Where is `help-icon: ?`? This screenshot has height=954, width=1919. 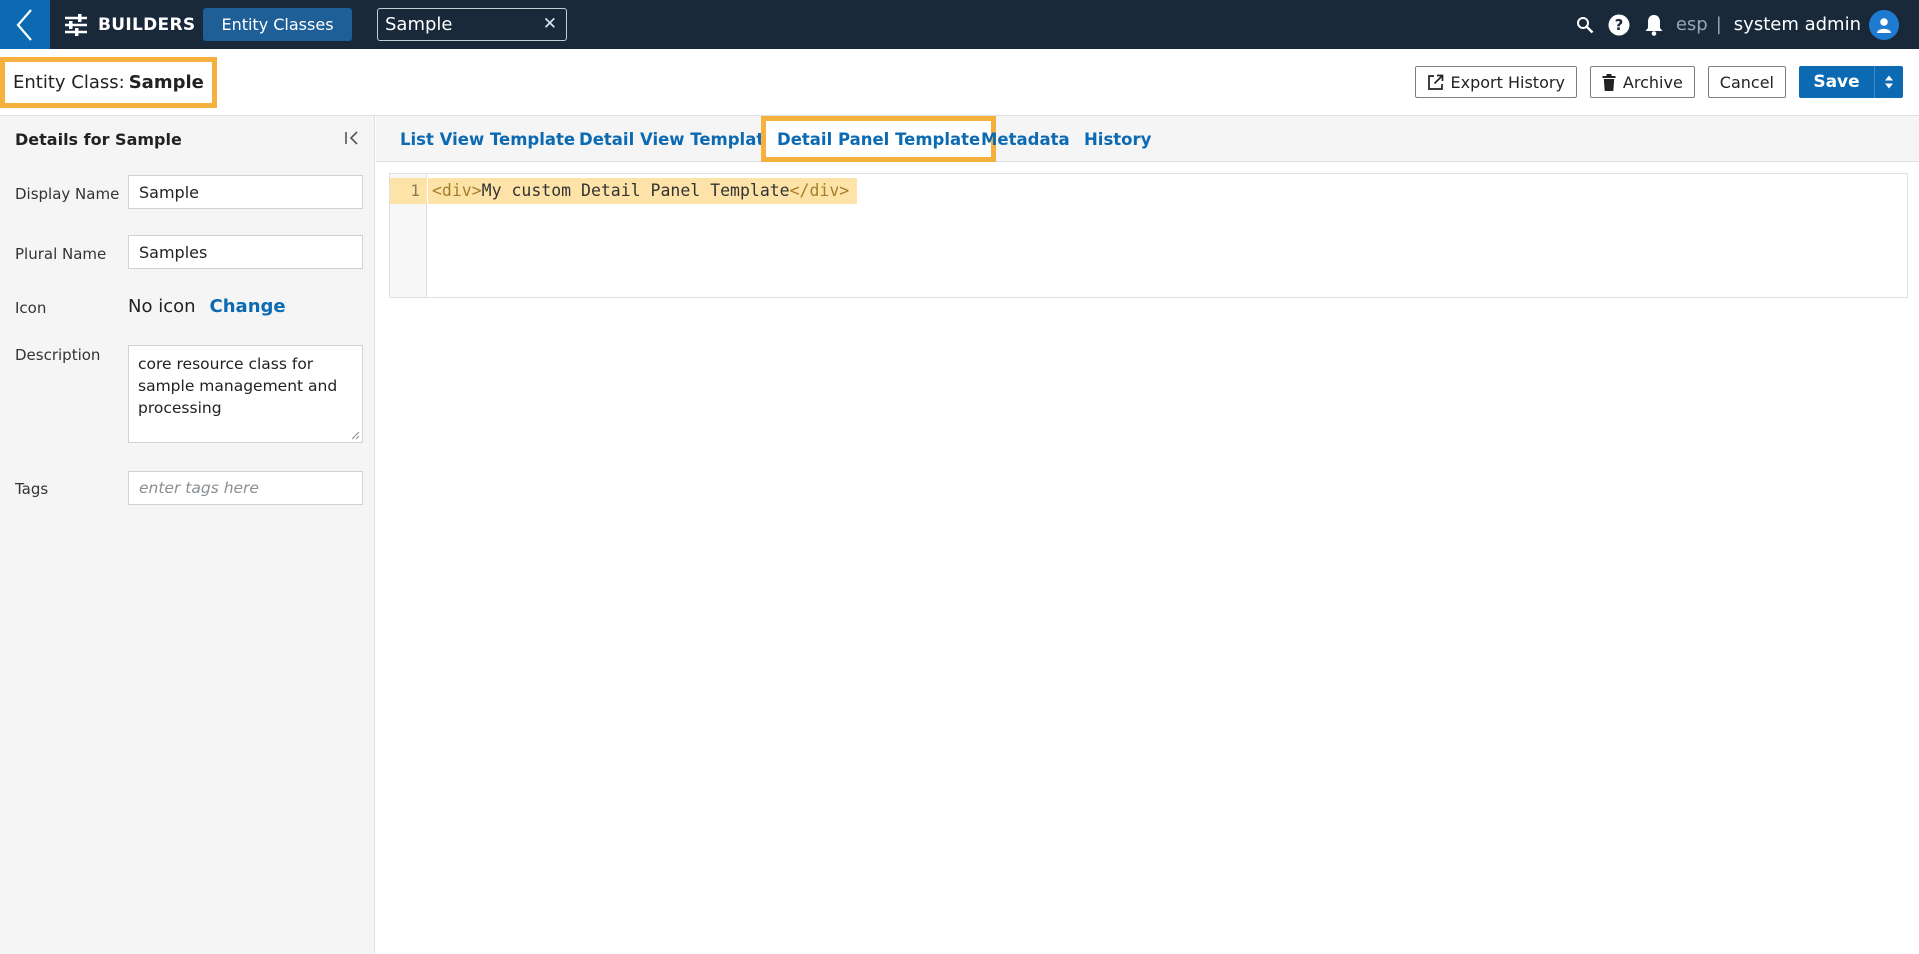 help-icon: ? is located at coordinates (1619, 25).